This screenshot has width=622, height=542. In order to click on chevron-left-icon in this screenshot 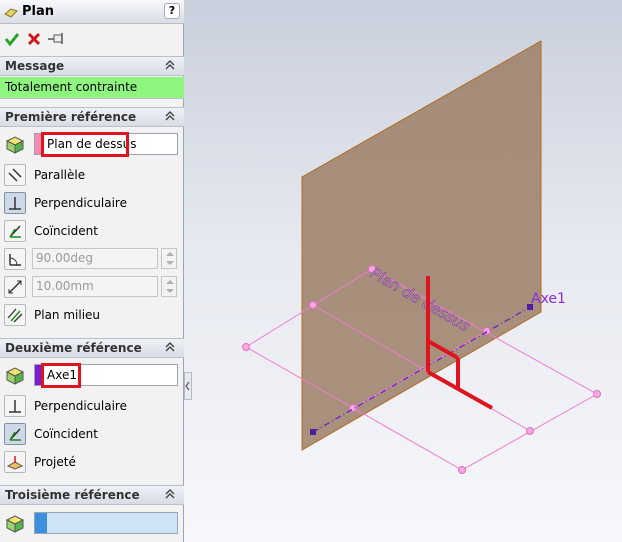, I will do `click(187, 386)`.